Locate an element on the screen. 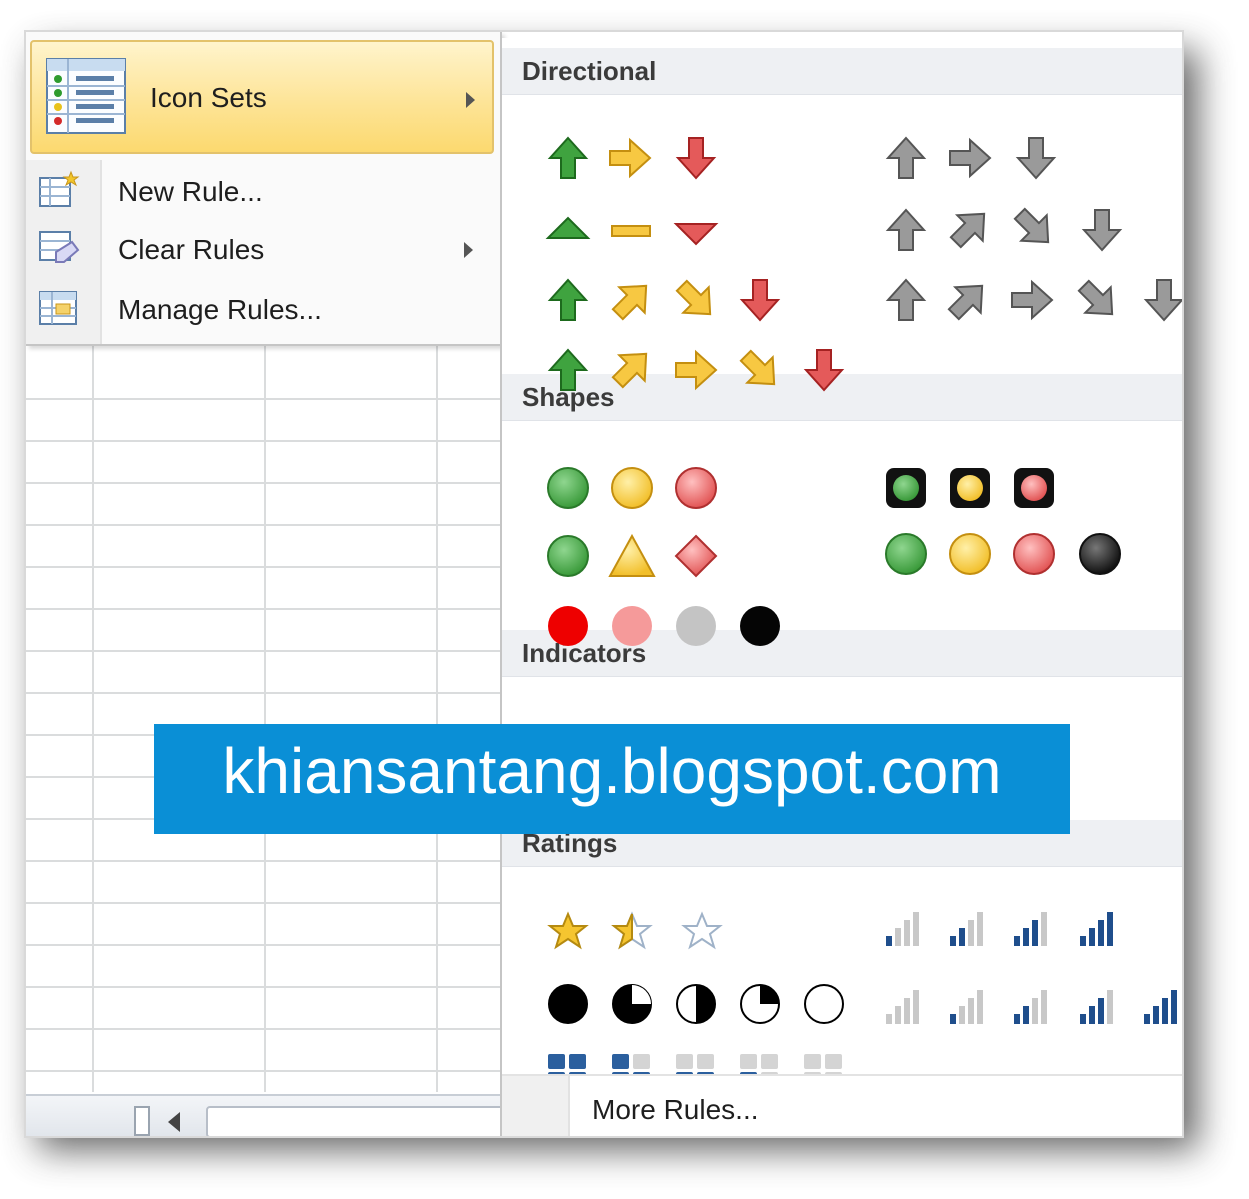  icon-sets-menu-item: Icon Sets is located at coordinates (262, 97).